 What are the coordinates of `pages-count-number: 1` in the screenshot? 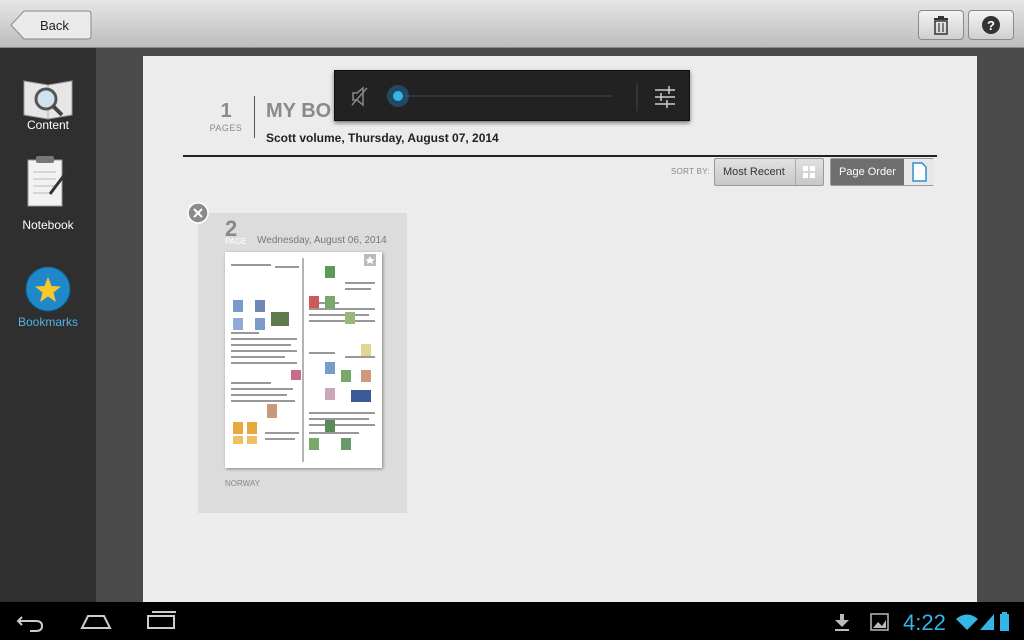 It's located at (226, 111).